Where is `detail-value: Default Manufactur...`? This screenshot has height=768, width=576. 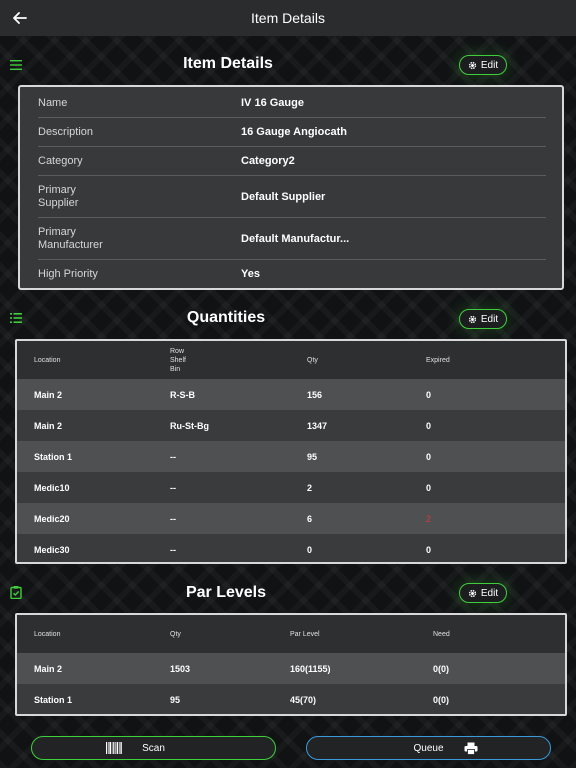
detail-value: Default Manufactur... is located at coordinates (295, 238).